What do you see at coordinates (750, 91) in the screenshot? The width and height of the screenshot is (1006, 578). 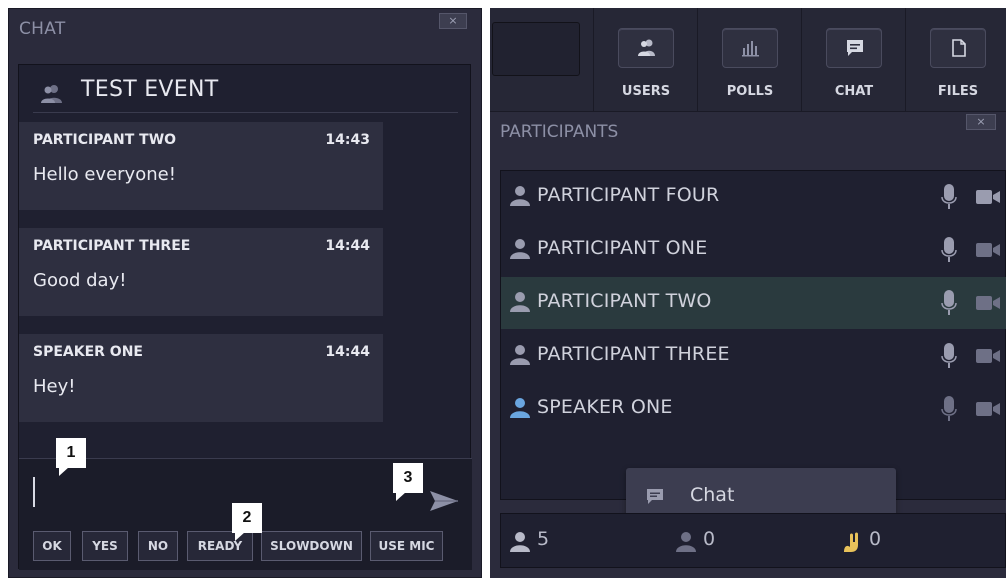 I see `tab-label: POLLS` at bounding box center [750, 91].